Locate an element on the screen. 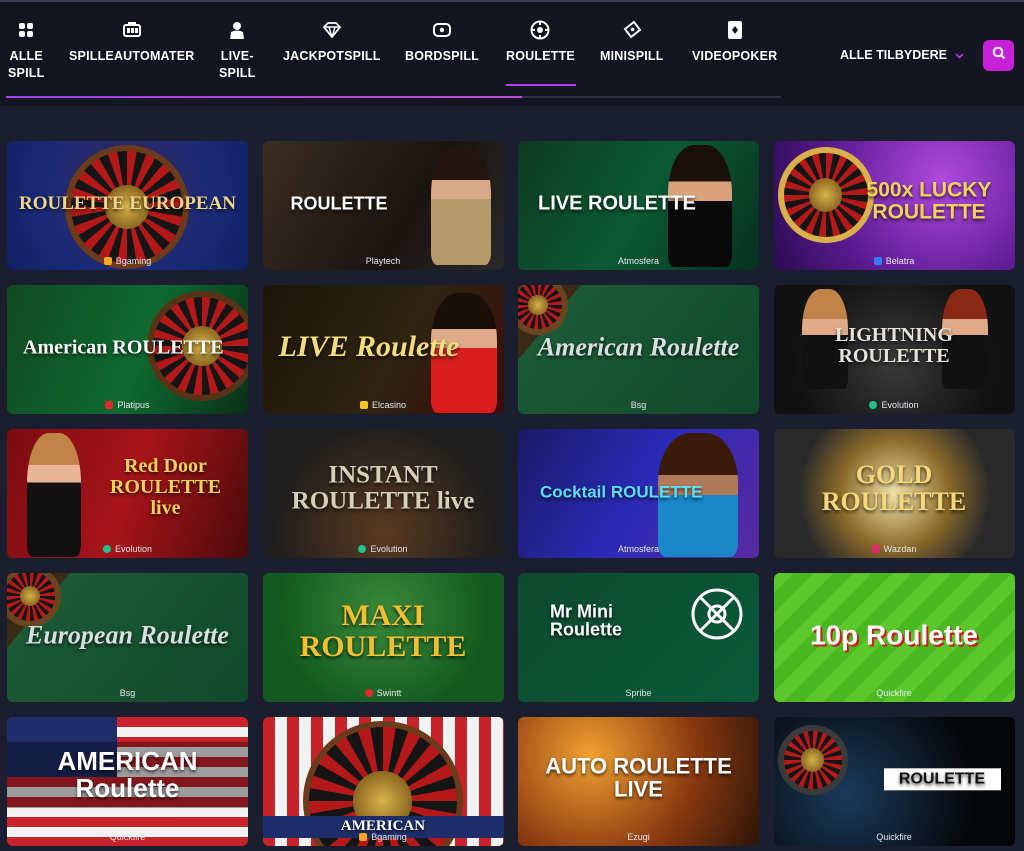 This screenshot has height=851, width=1024. game-provider: Playtech is located at coordinates (383, 261).